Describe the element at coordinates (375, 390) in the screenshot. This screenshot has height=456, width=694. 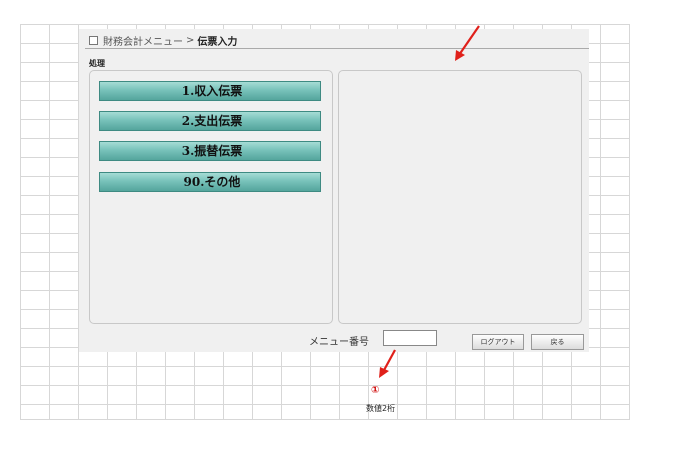
I see `annotation-number: ①` at that location.